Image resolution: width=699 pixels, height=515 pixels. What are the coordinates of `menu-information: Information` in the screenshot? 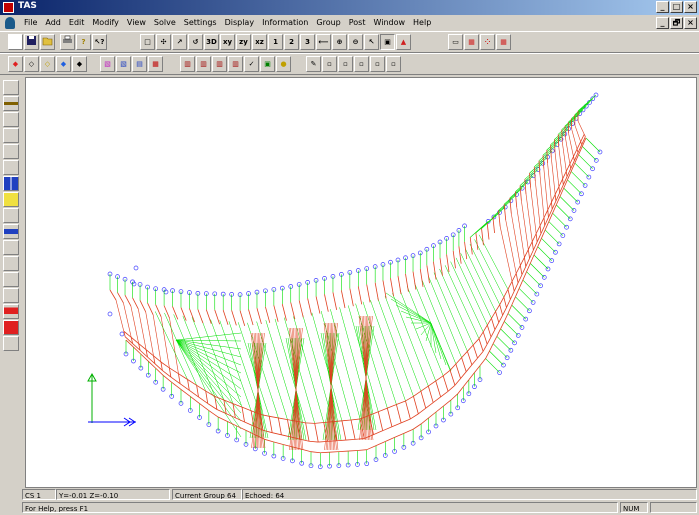 It's located at (285, 23).